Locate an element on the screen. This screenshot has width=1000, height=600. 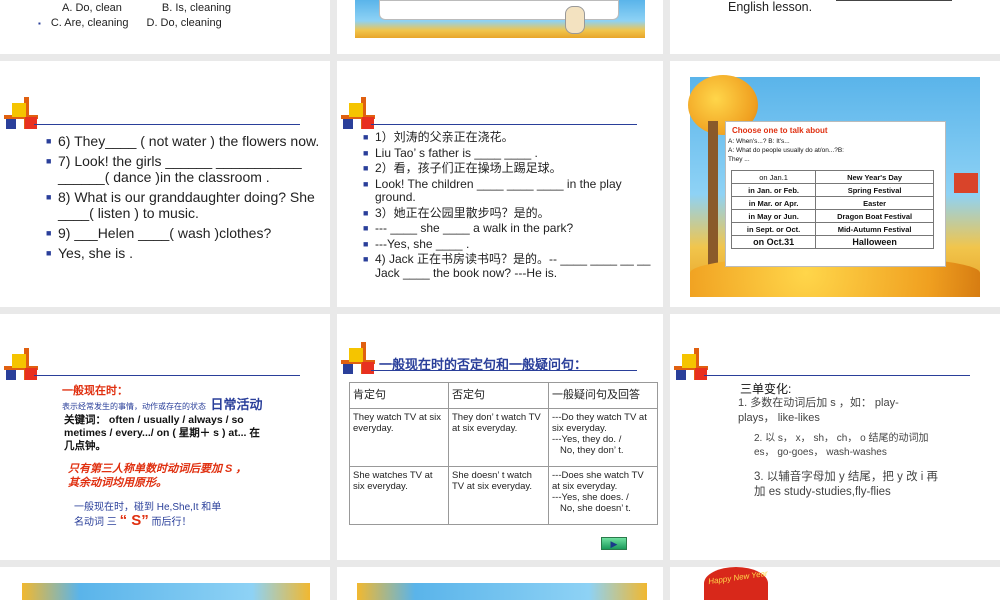
table-row: in Mar. or Apr. Easter is located at coordinates (832, 203).